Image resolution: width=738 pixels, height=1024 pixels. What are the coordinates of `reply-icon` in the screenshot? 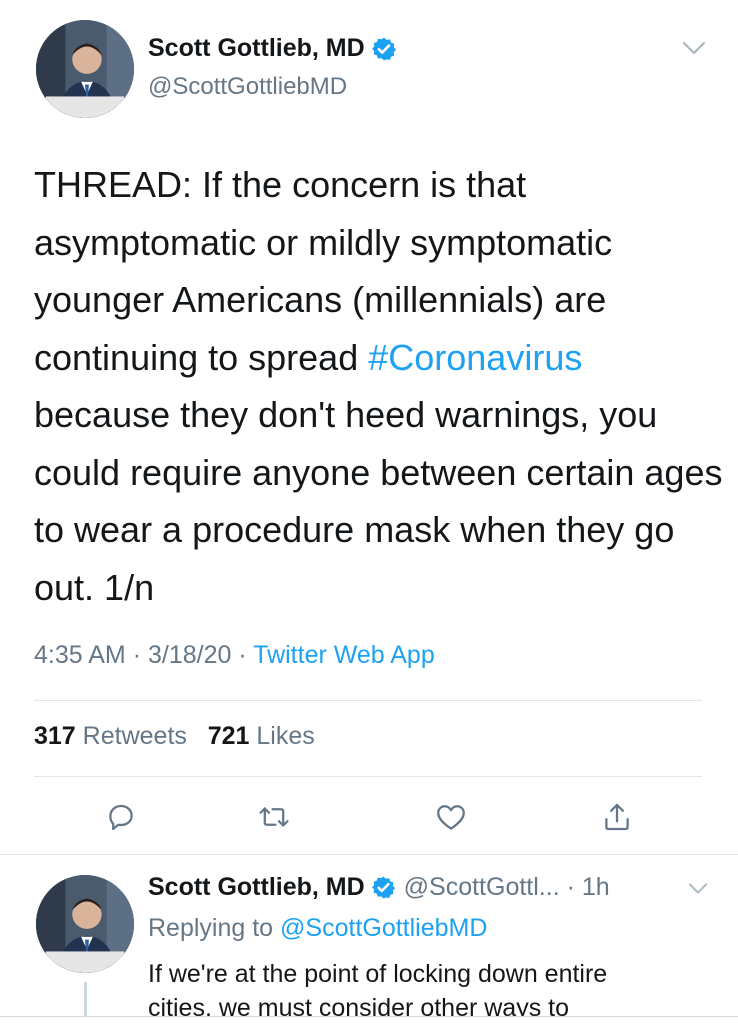 It's located at (121, 817).